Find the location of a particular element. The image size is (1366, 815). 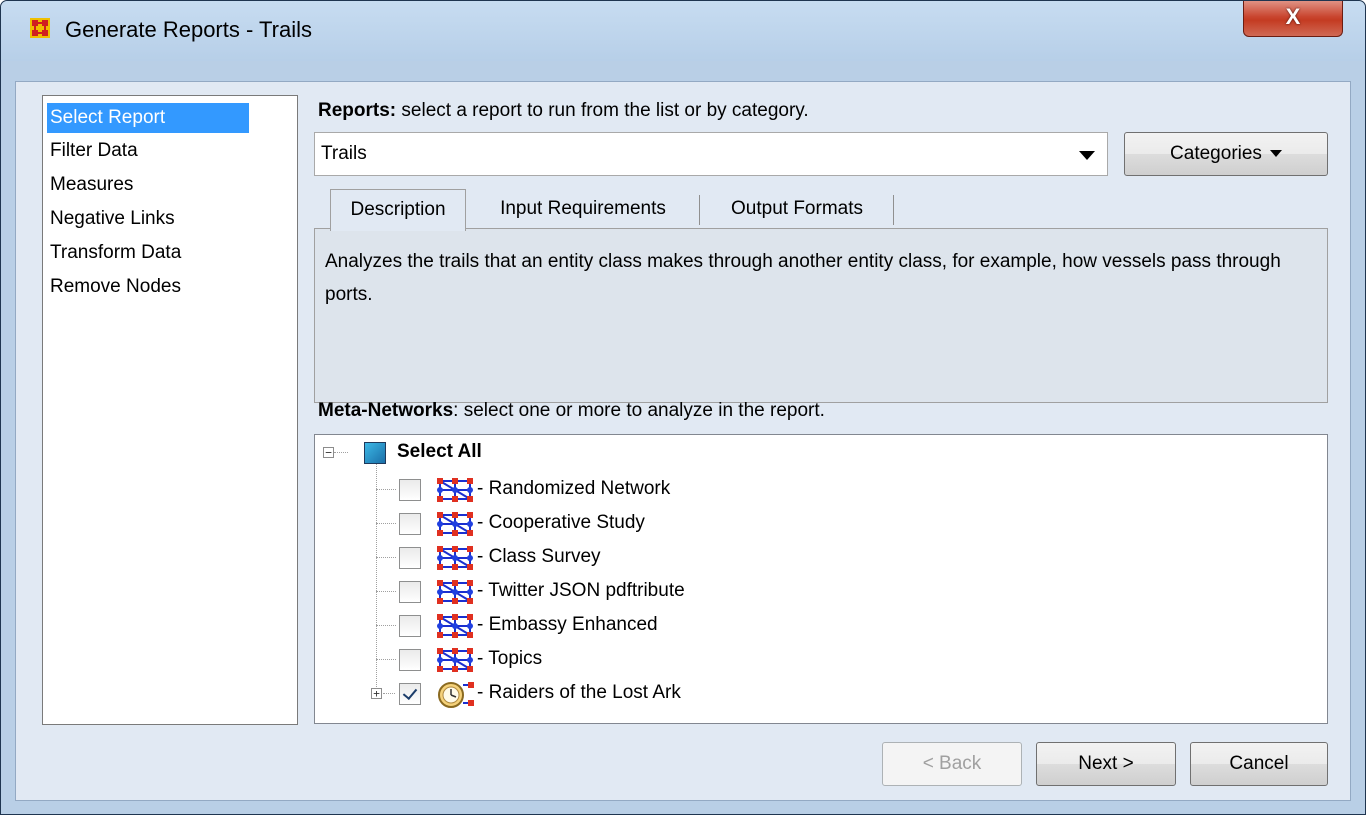

reports-heading-bold: Reports: is located at coordinates (357, 110).